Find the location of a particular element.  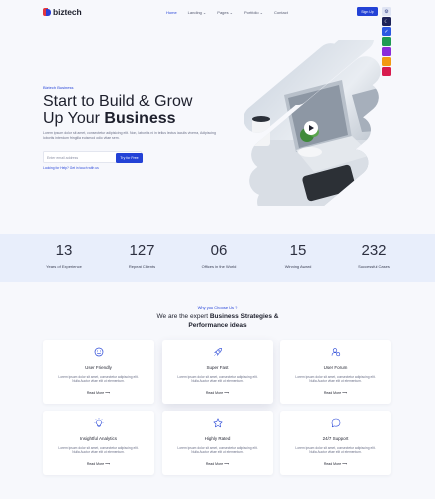

stat-value: 232 is located at coordinates (374, 250).